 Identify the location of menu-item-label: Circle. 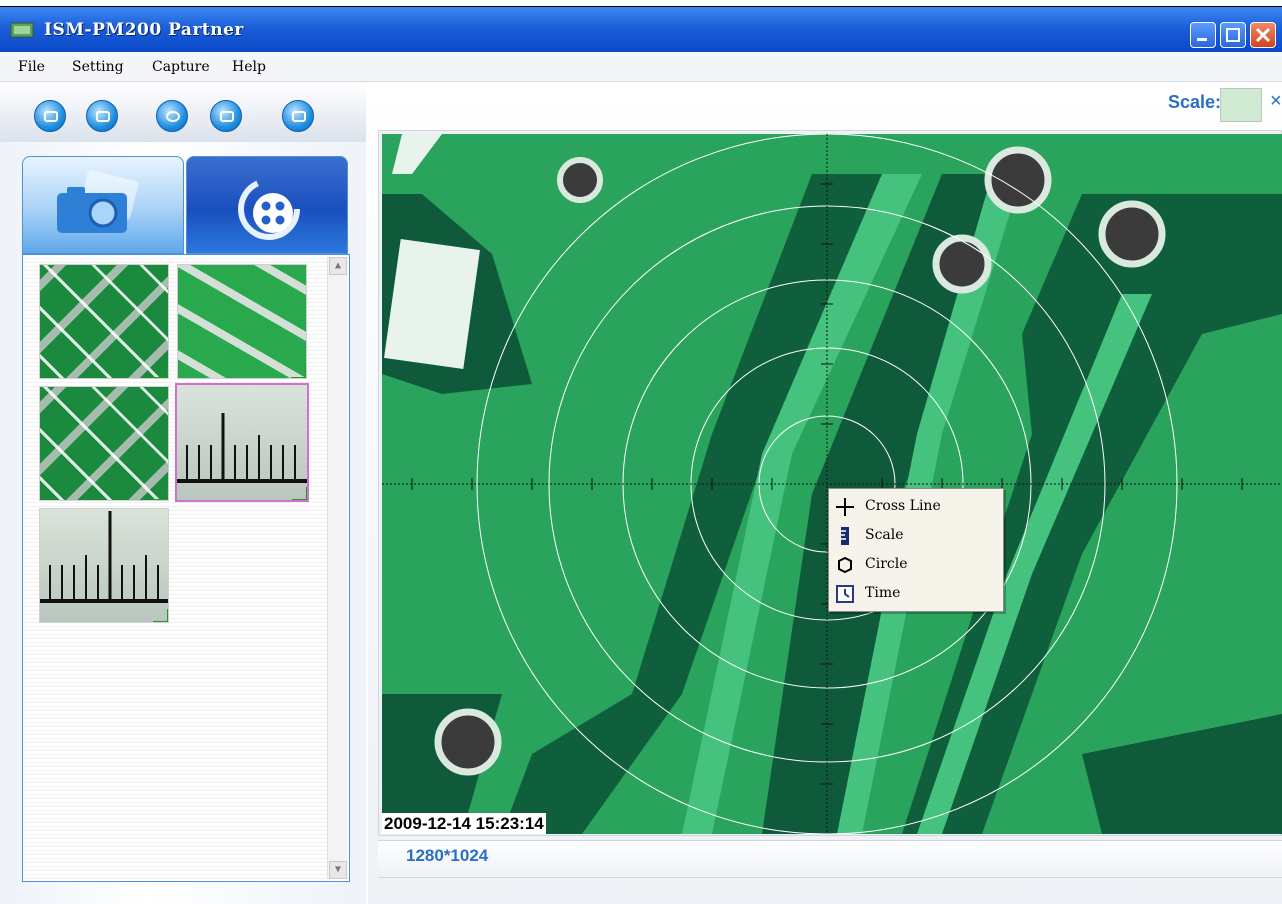
(886, 564).